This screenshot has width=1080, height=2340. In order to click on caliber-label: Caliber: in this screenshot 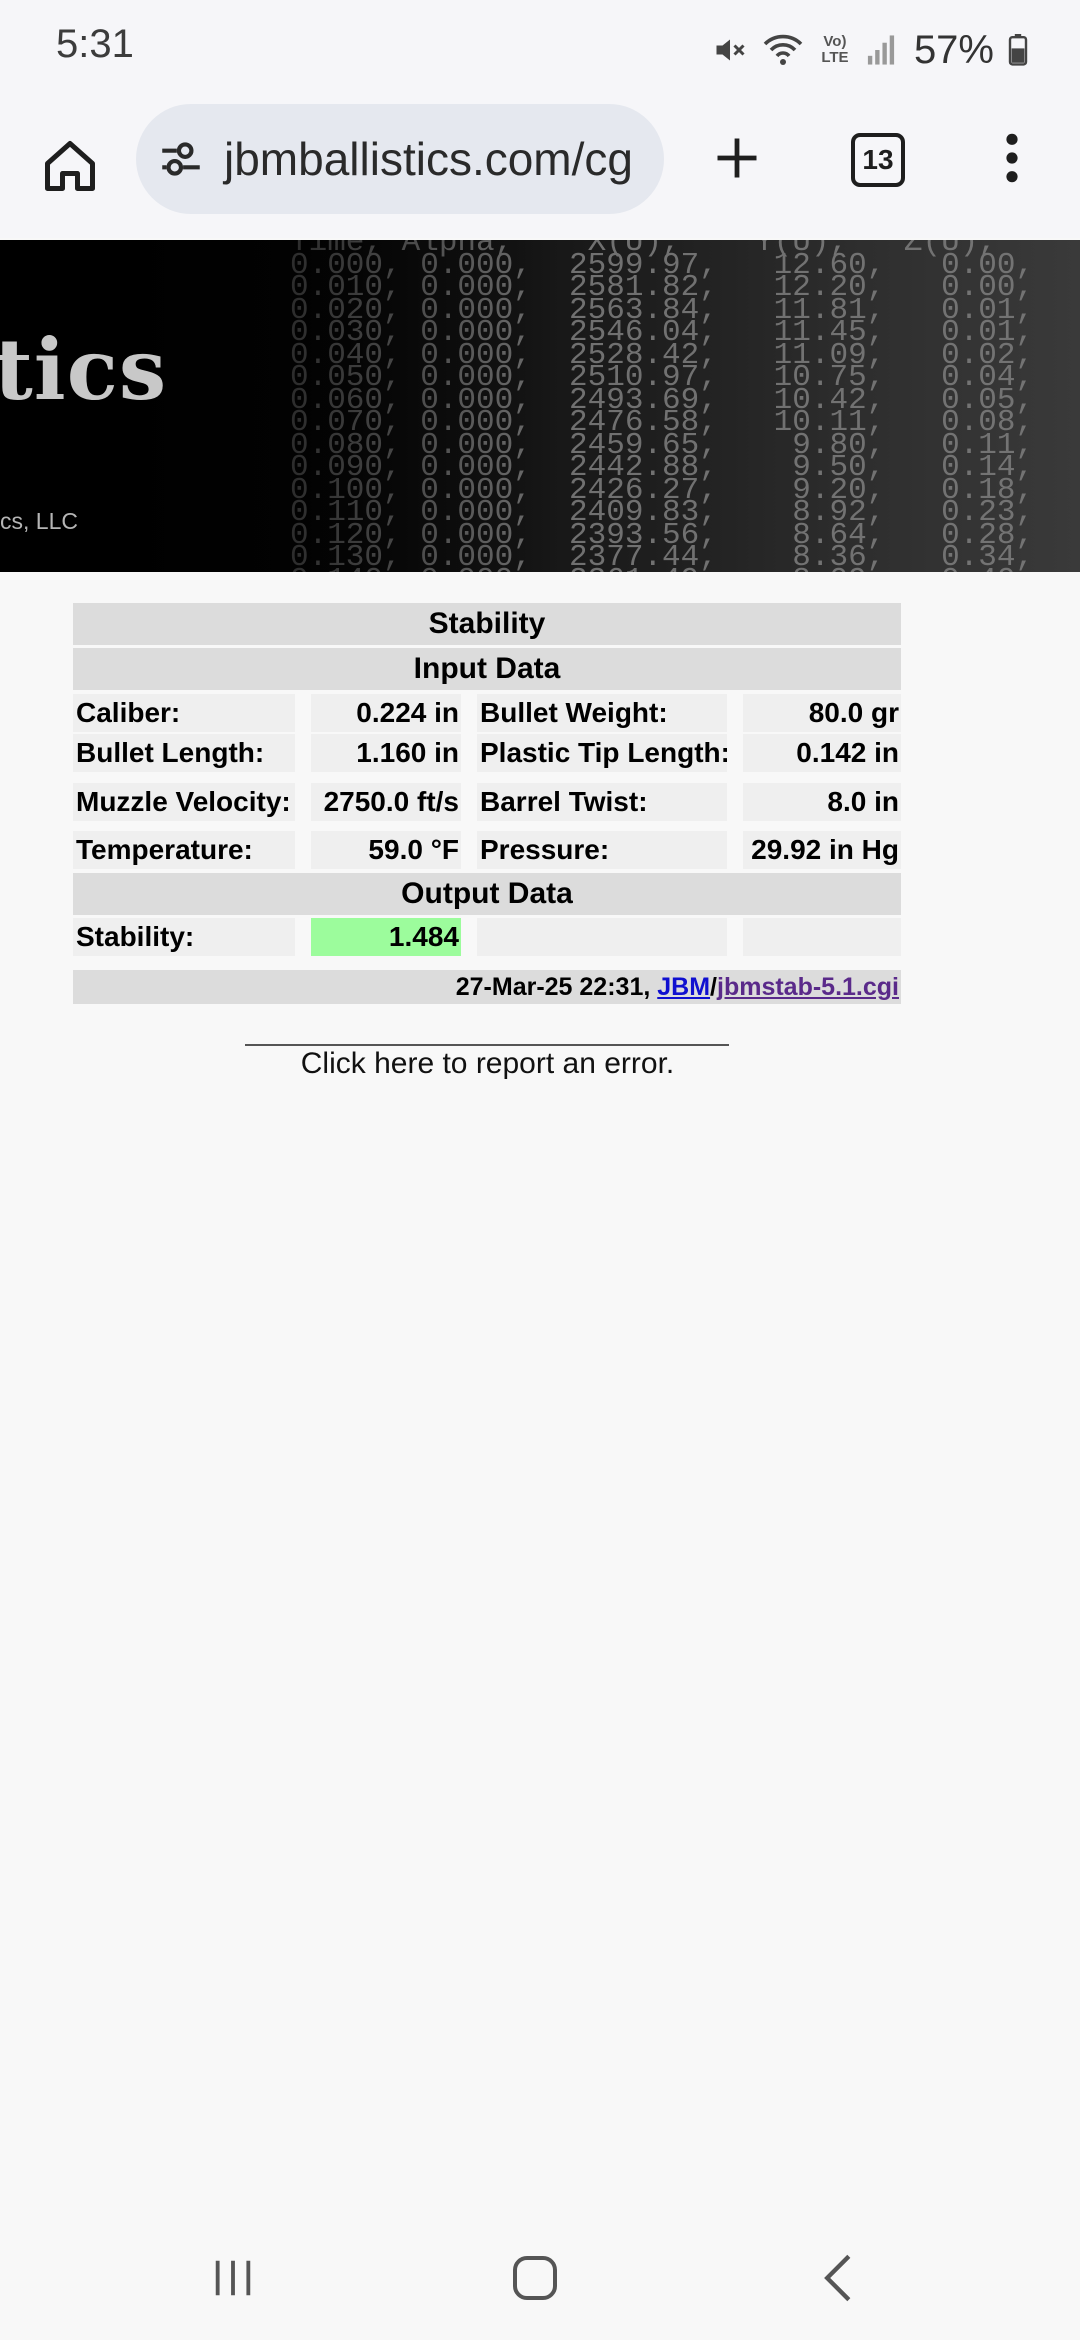, I will do `click(184, 713)`.